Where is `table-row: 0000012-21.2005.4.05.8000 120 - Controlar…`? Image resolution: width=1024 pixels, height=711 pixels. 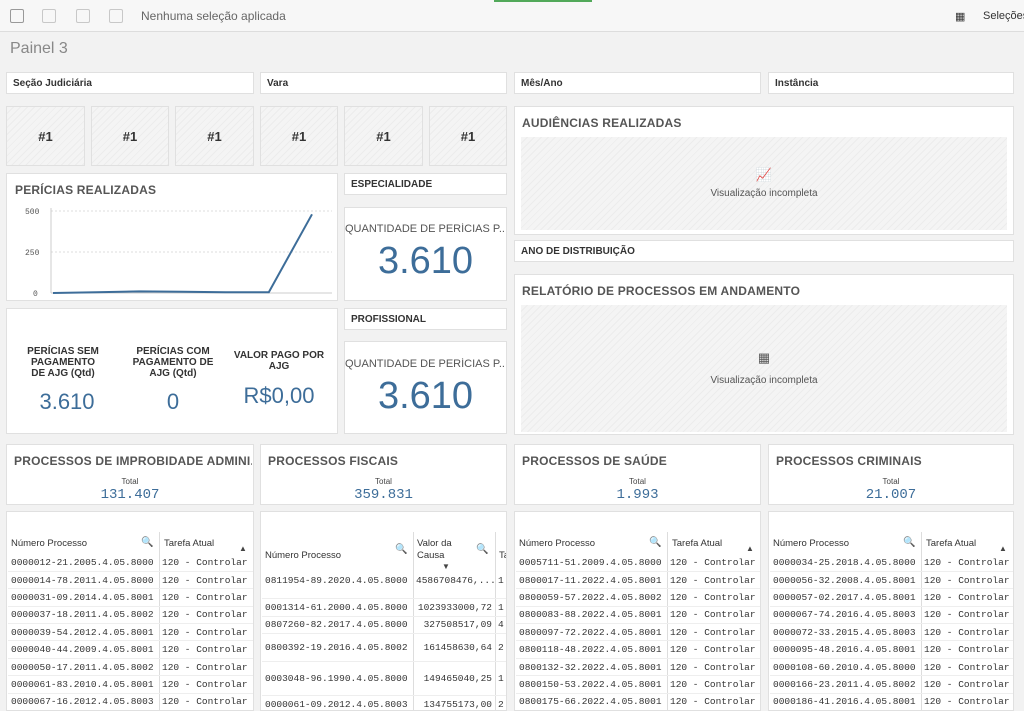 table-row: 0000012-21.2005.4.05.8000 120 - Controlar… is located at coordinates (130, 563).